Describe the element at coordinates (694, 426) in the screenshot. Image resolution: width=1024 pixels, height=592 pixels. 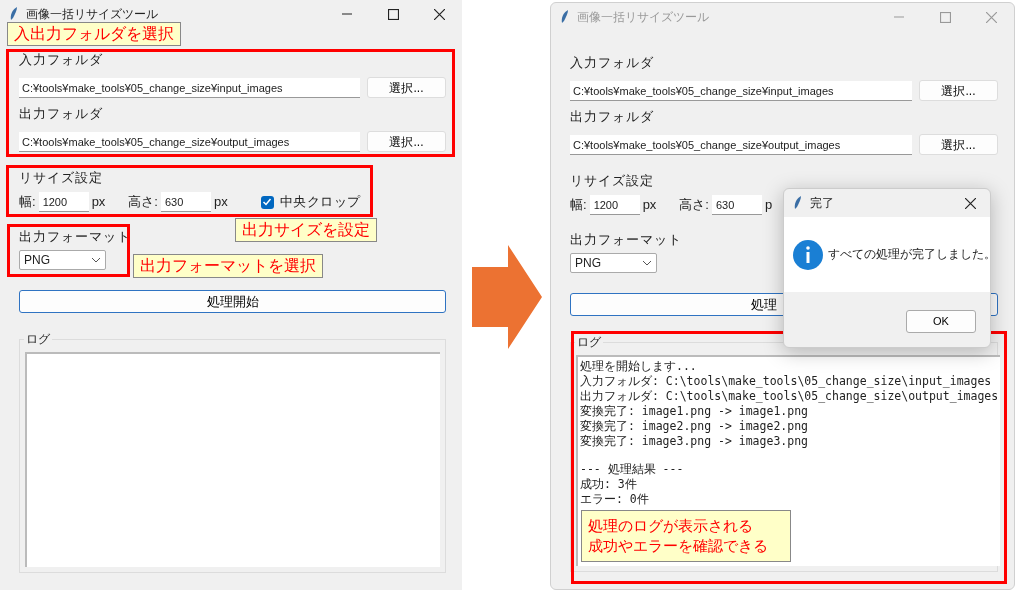
I see `log-line: 変換完了: image2.png -> image2.png` at that location.